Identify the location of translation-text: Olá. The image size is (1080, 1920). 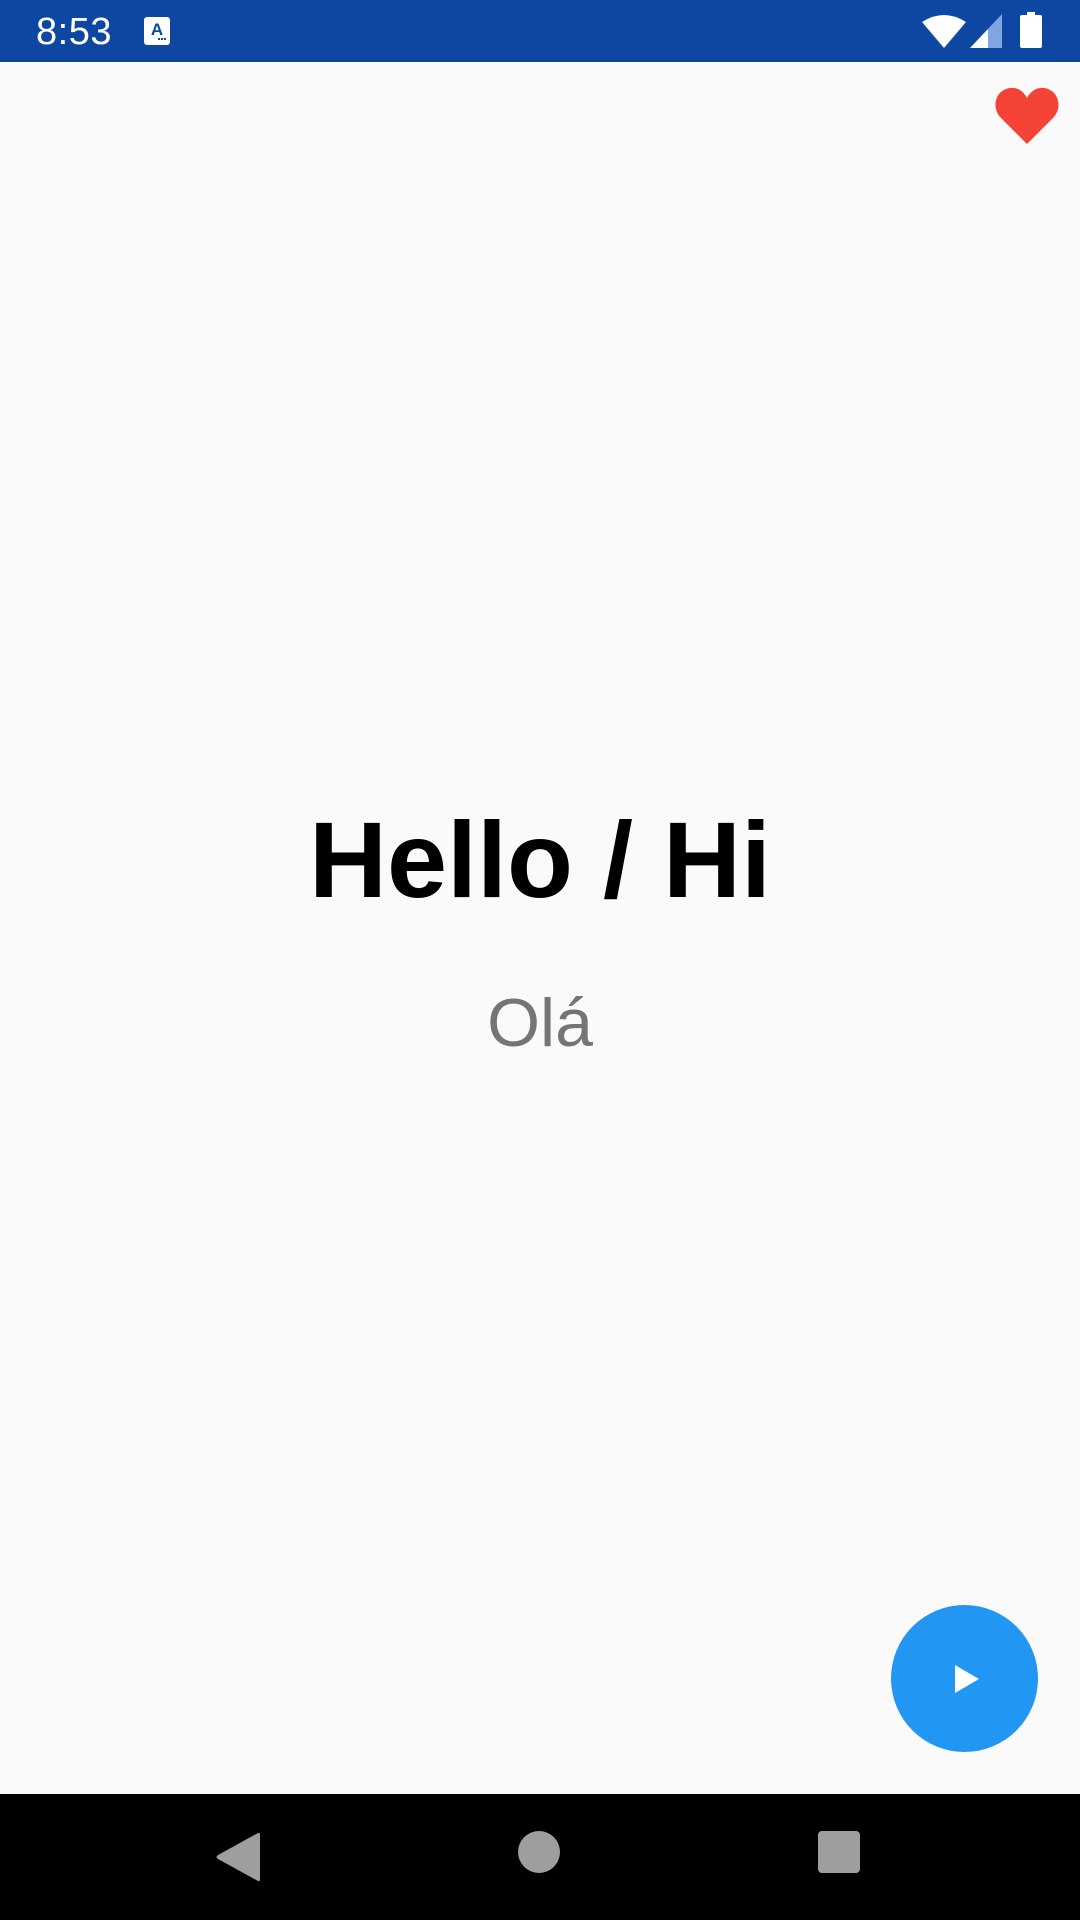
(540, 1023).